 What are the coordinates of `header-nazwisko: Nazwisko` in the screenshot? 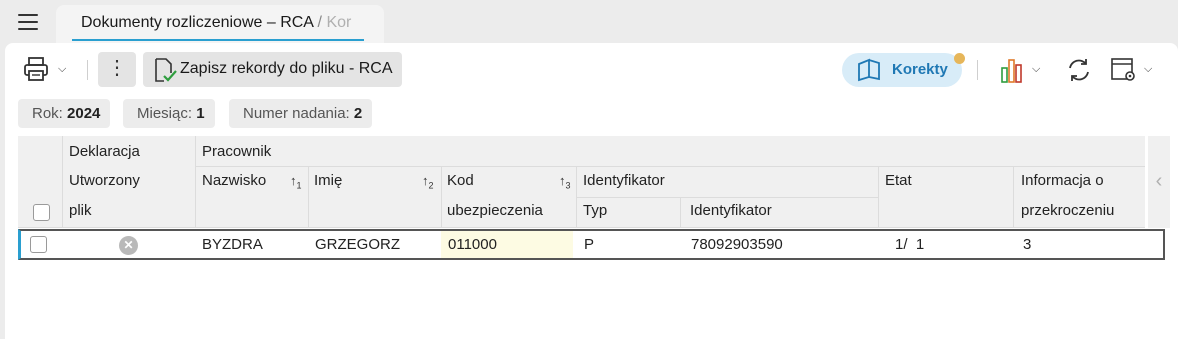 It's located at (234, 180).